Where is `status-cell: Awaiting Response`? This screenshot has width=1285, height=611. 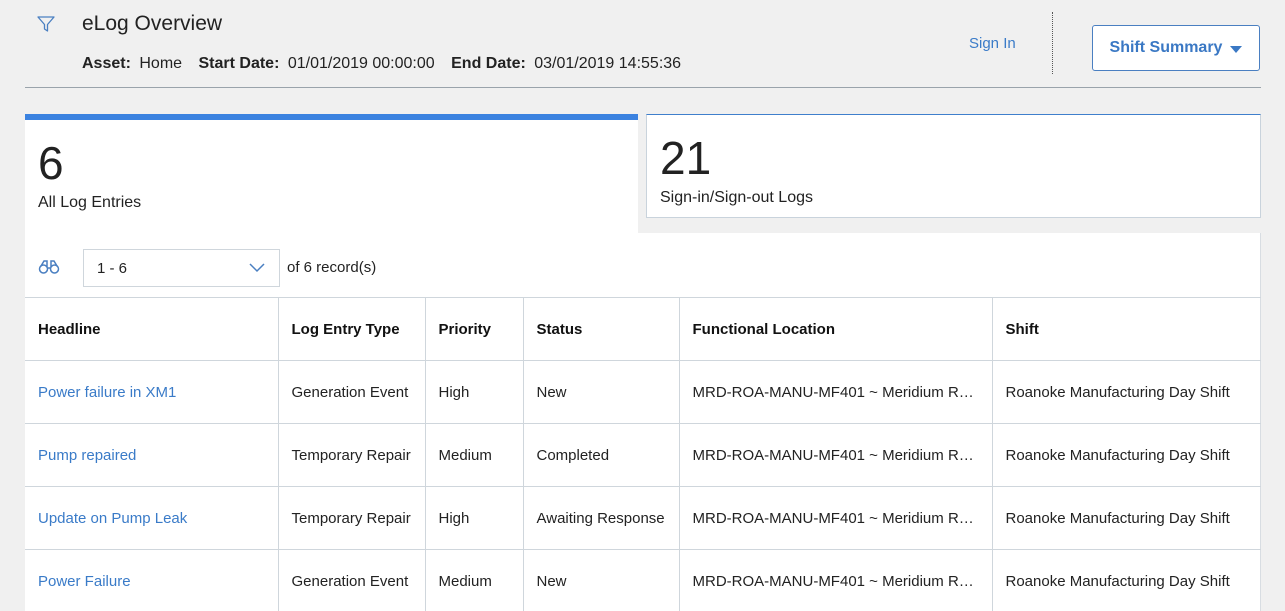 status-cell: Awaiting Response is located at coordinates (601, 518).